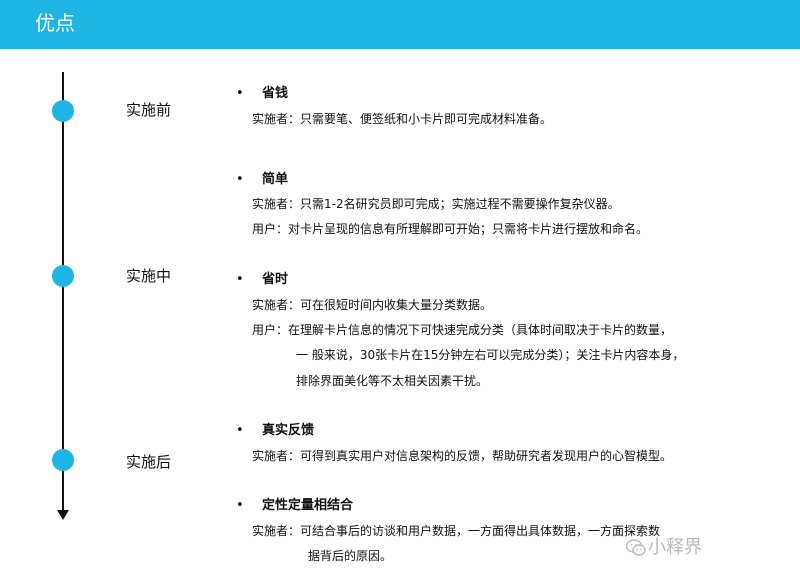 Image resolution: width=800 pixels, height=579 pixels. I want to click on item-line: 实施者：只需1-2名研究员即可完成；实施过程不需要操作复杂仪器。, so click(436, 204).